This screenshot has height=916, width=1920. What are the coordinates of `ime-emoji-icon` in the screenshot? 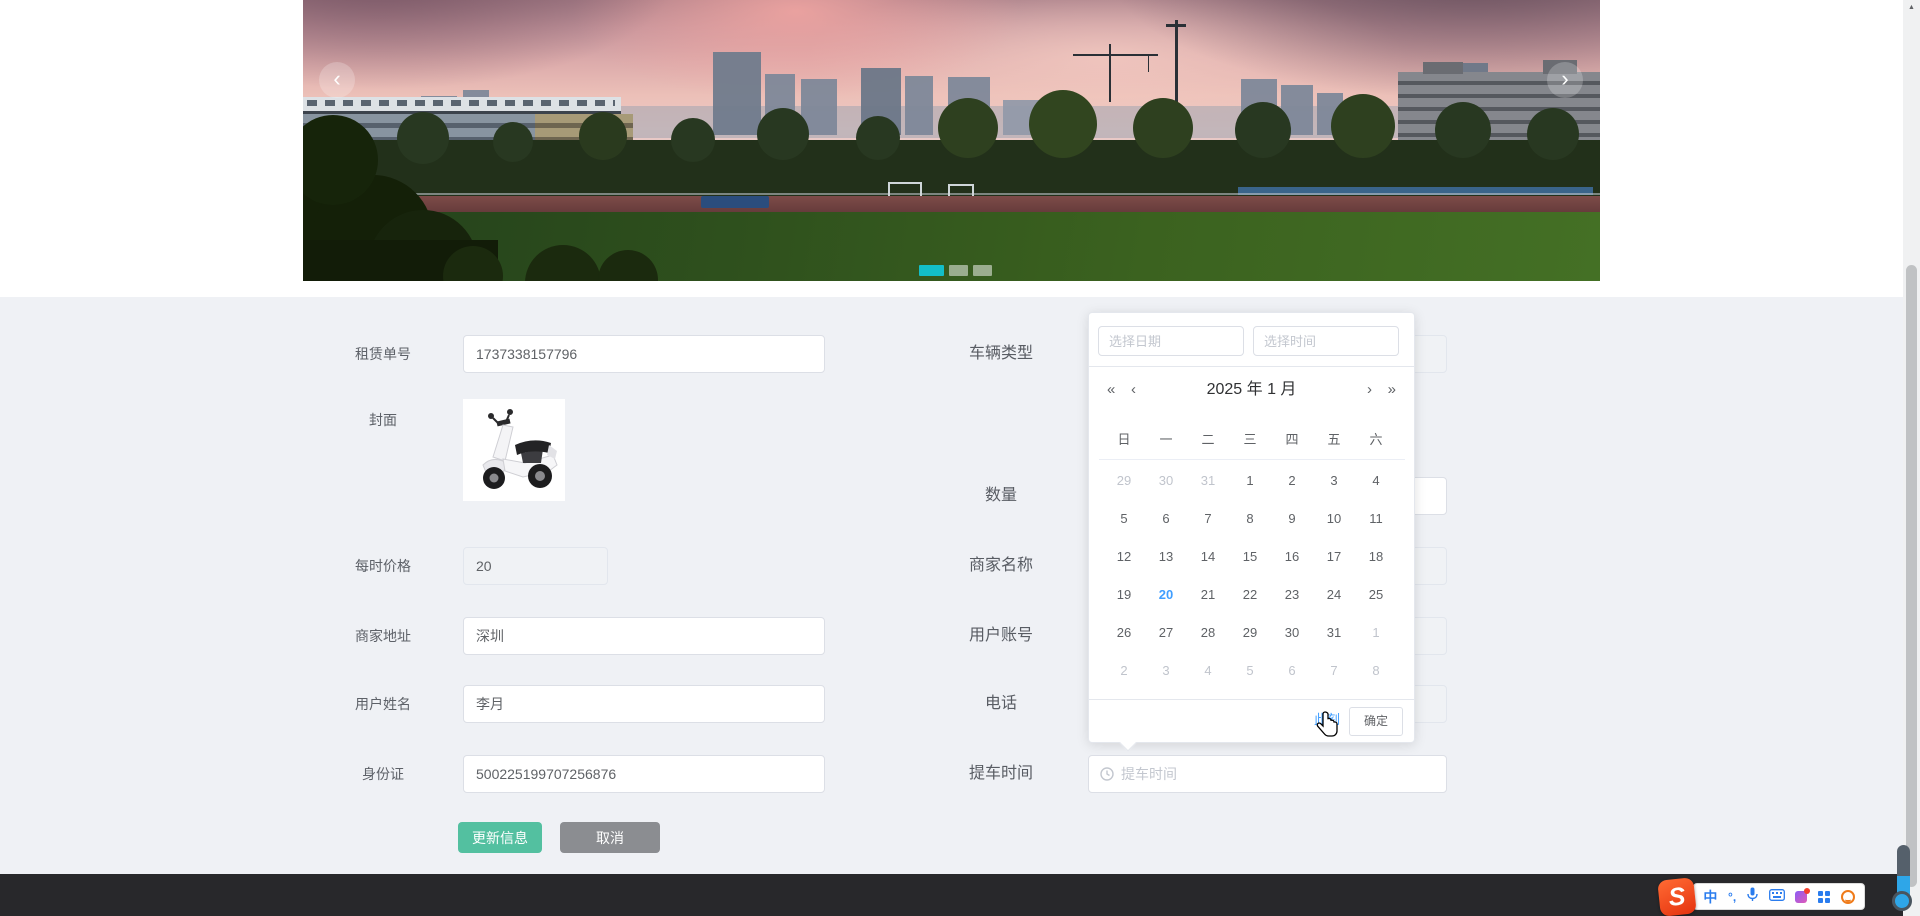 It's located at (1847, 896).